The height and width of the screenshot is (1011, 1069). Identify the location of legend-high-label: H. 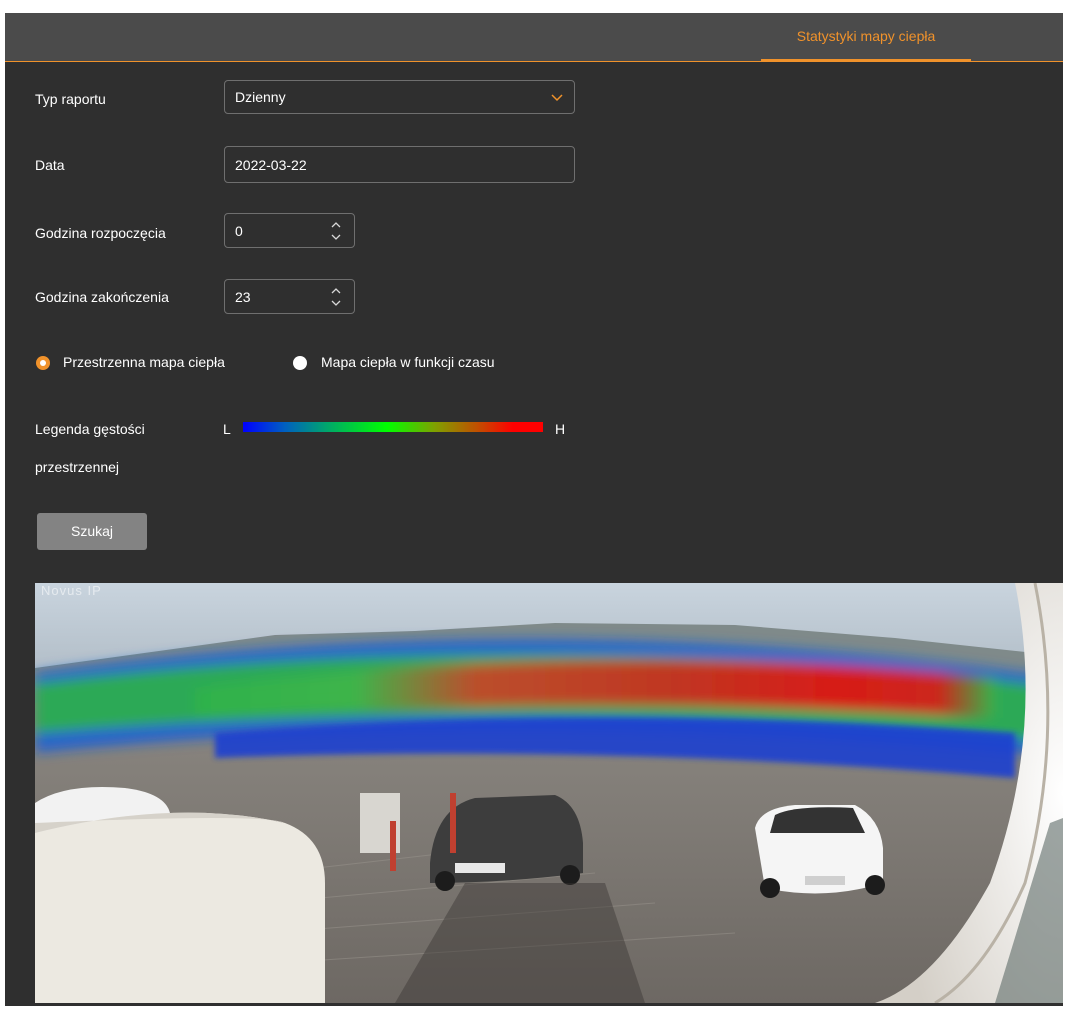
(560, 429).